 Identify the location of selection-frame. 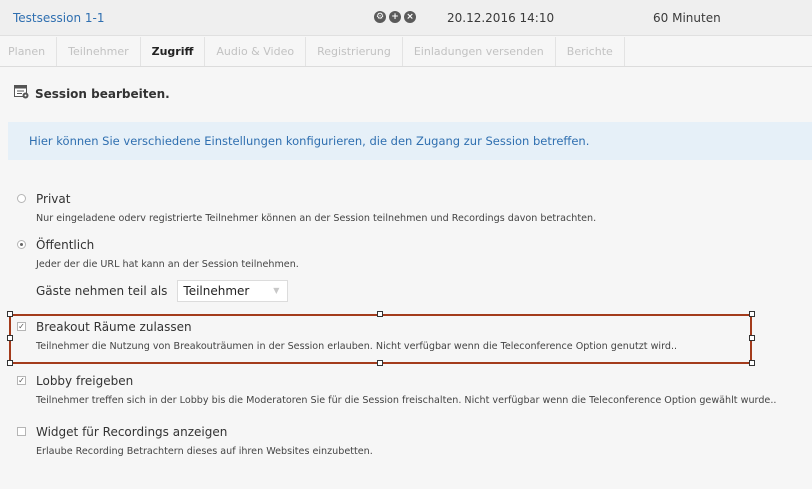
(380, 339).